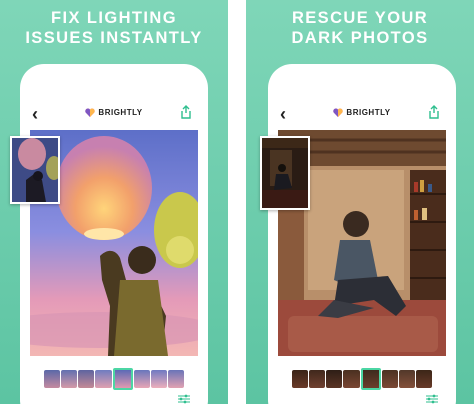 The width and height of the screenshot is (474, 404). Describe the element at coordinates (114, 18) in the screenshot. I see `headline-line-1: FIX LIGHTING` at that location.